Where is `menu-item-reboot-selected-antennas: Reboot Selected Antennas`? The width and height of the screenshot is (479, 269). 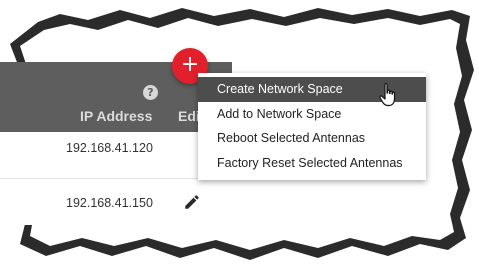
menu-item-reboot-selected-antennas: Reboot Selected Antennas is located at coordinates (312, 138).